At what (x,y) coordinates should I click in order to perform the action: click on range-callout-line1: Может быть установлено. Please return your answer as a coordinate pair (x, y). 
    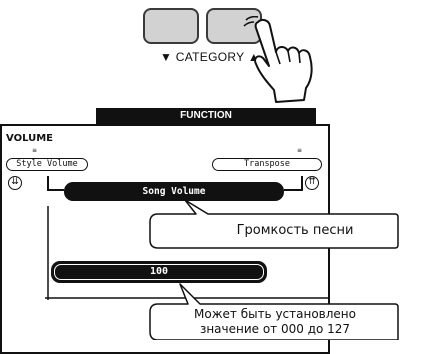
    Looking at the image, I should click on (275, 314).